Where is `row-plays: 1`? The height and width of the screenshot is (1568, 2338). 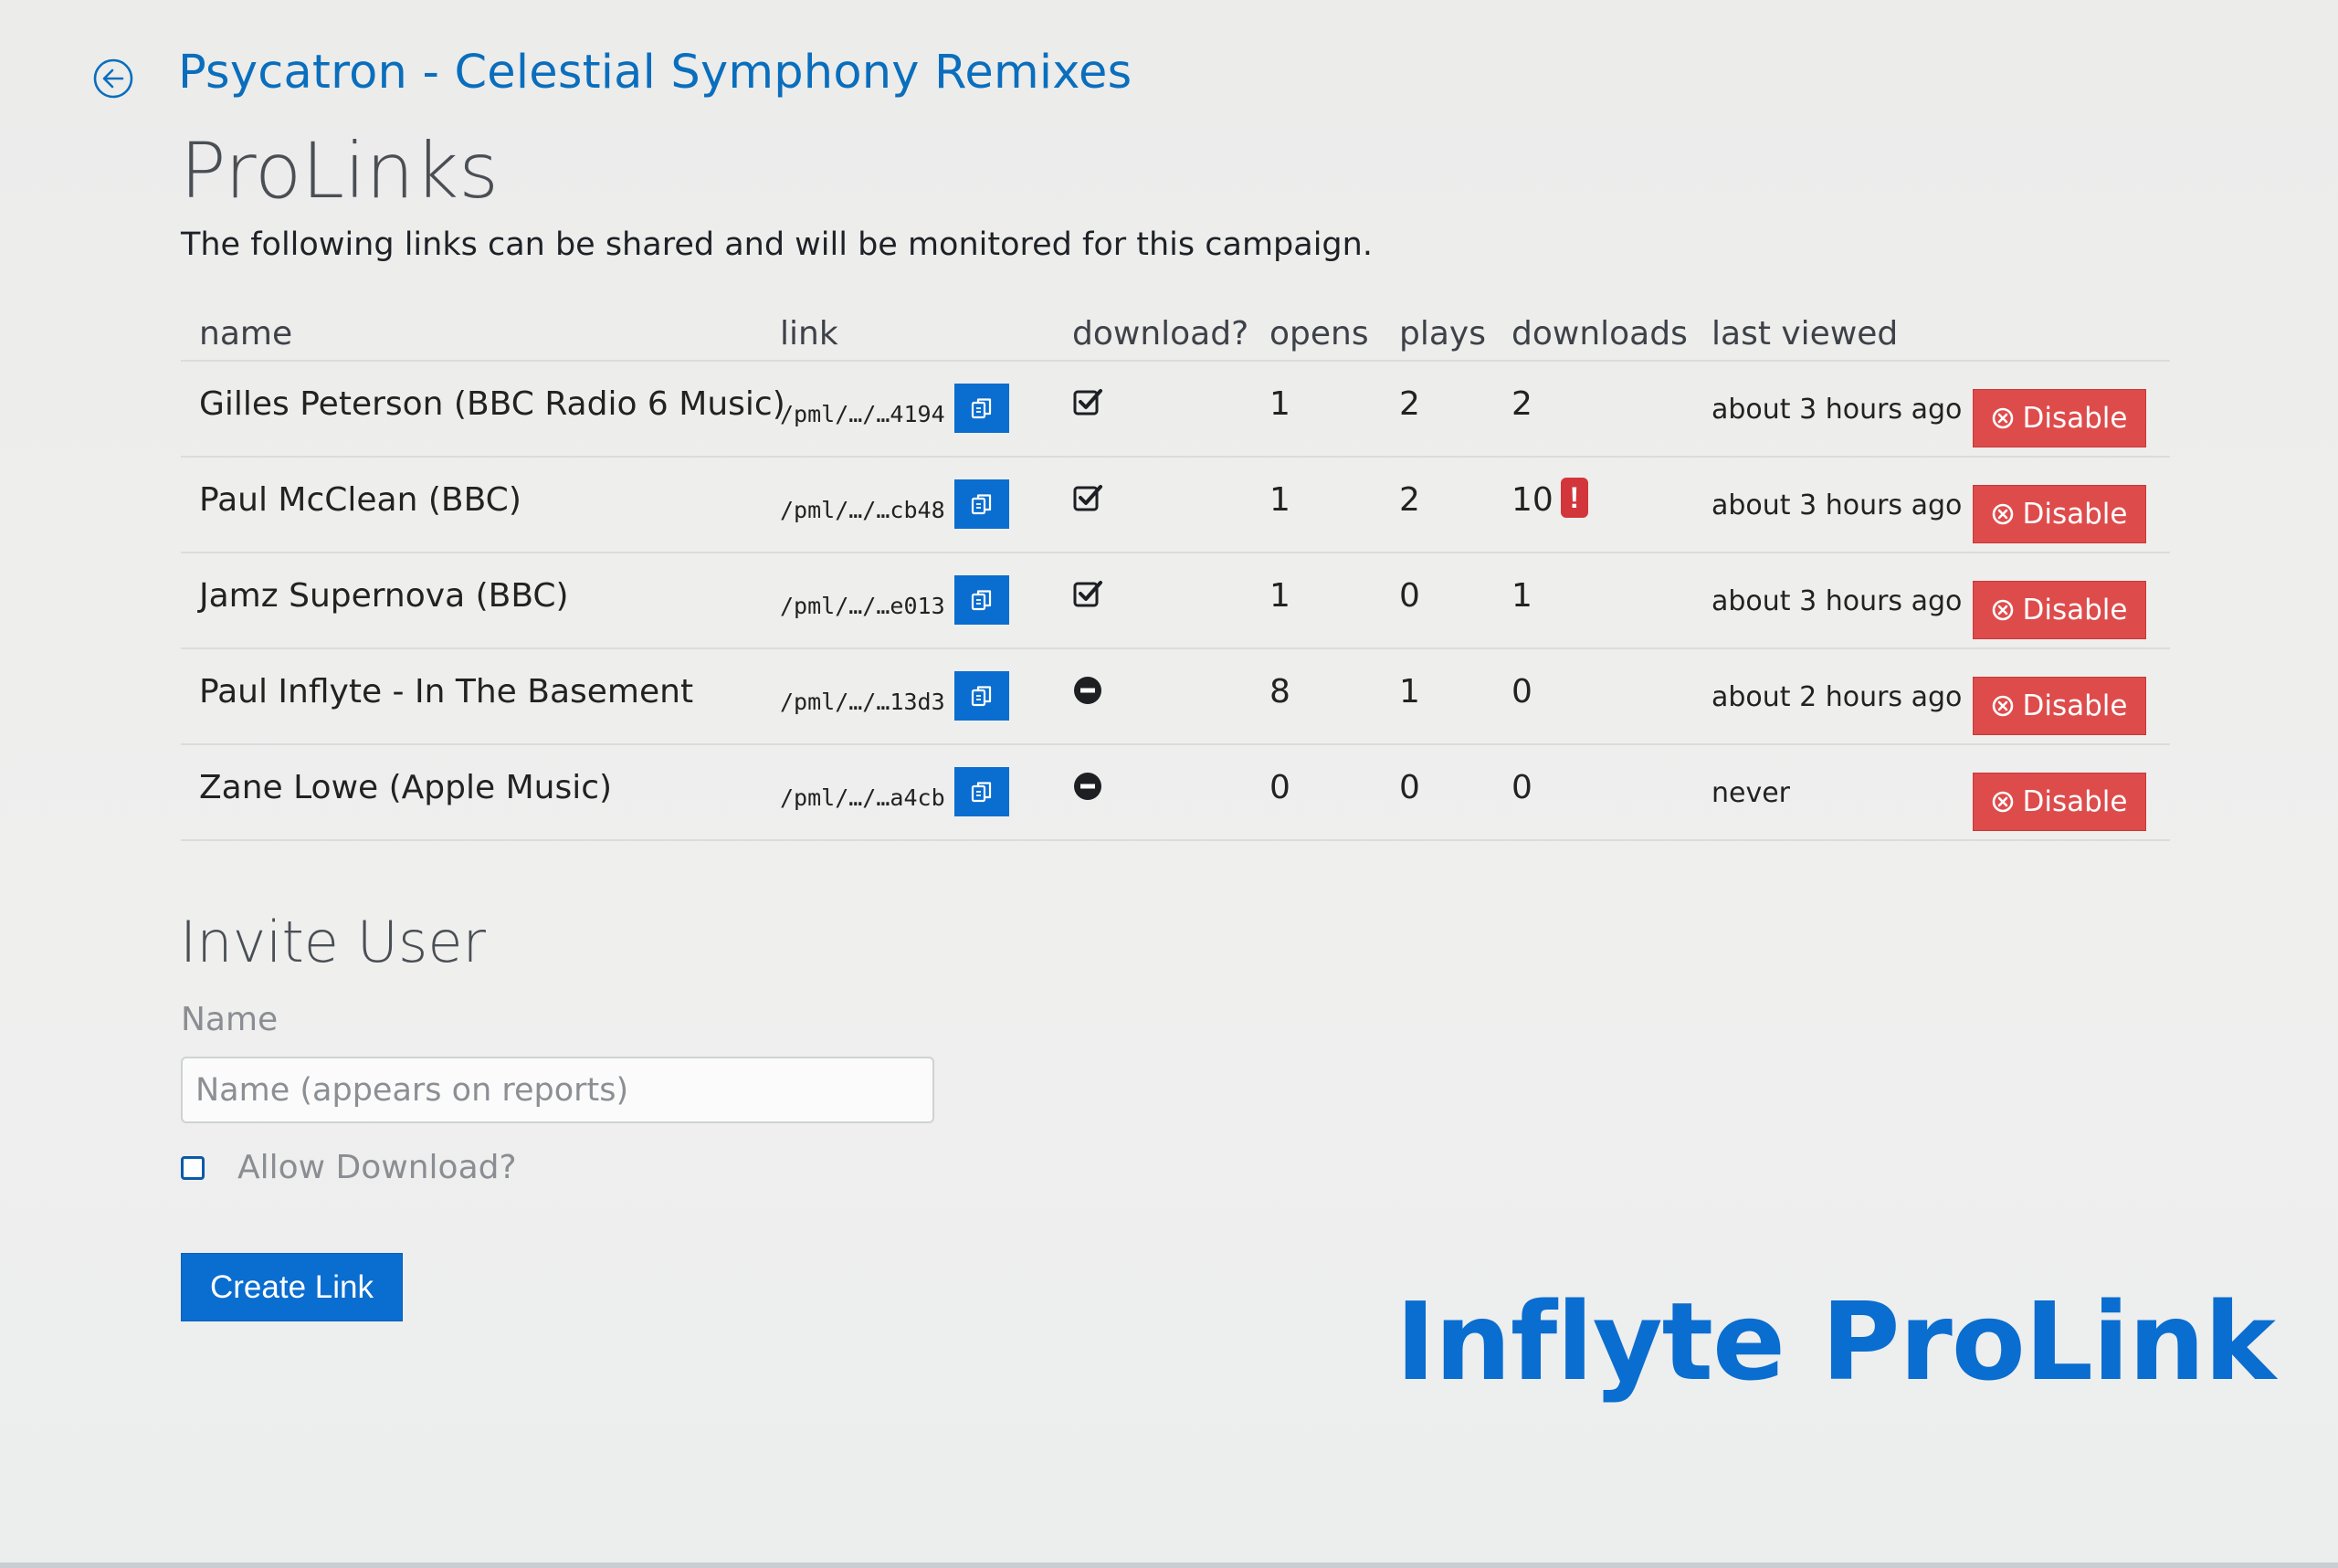
row-plays: 1 is located at coordinates (1437, 696).